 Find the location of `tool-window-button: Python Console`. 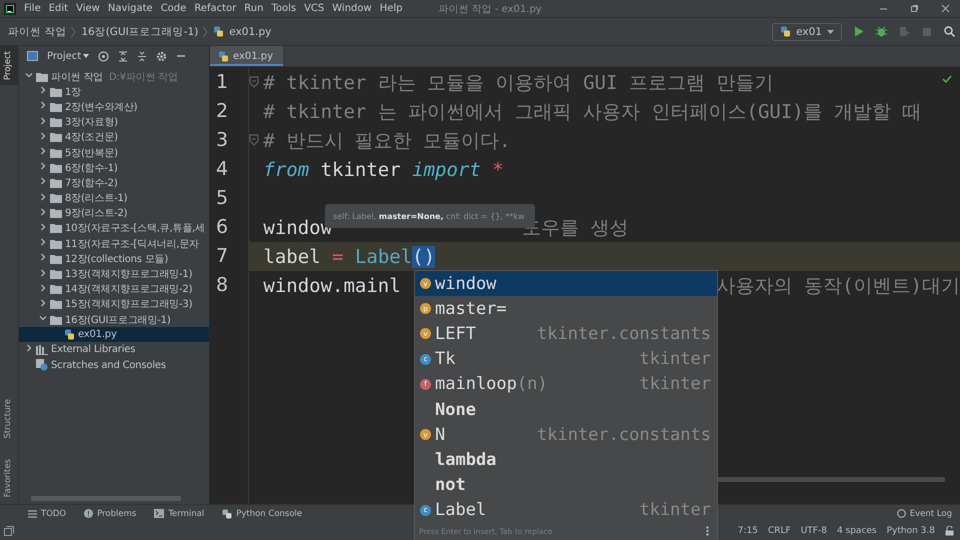

tool-window-button: Python Console is located at coordinates (262, 513).